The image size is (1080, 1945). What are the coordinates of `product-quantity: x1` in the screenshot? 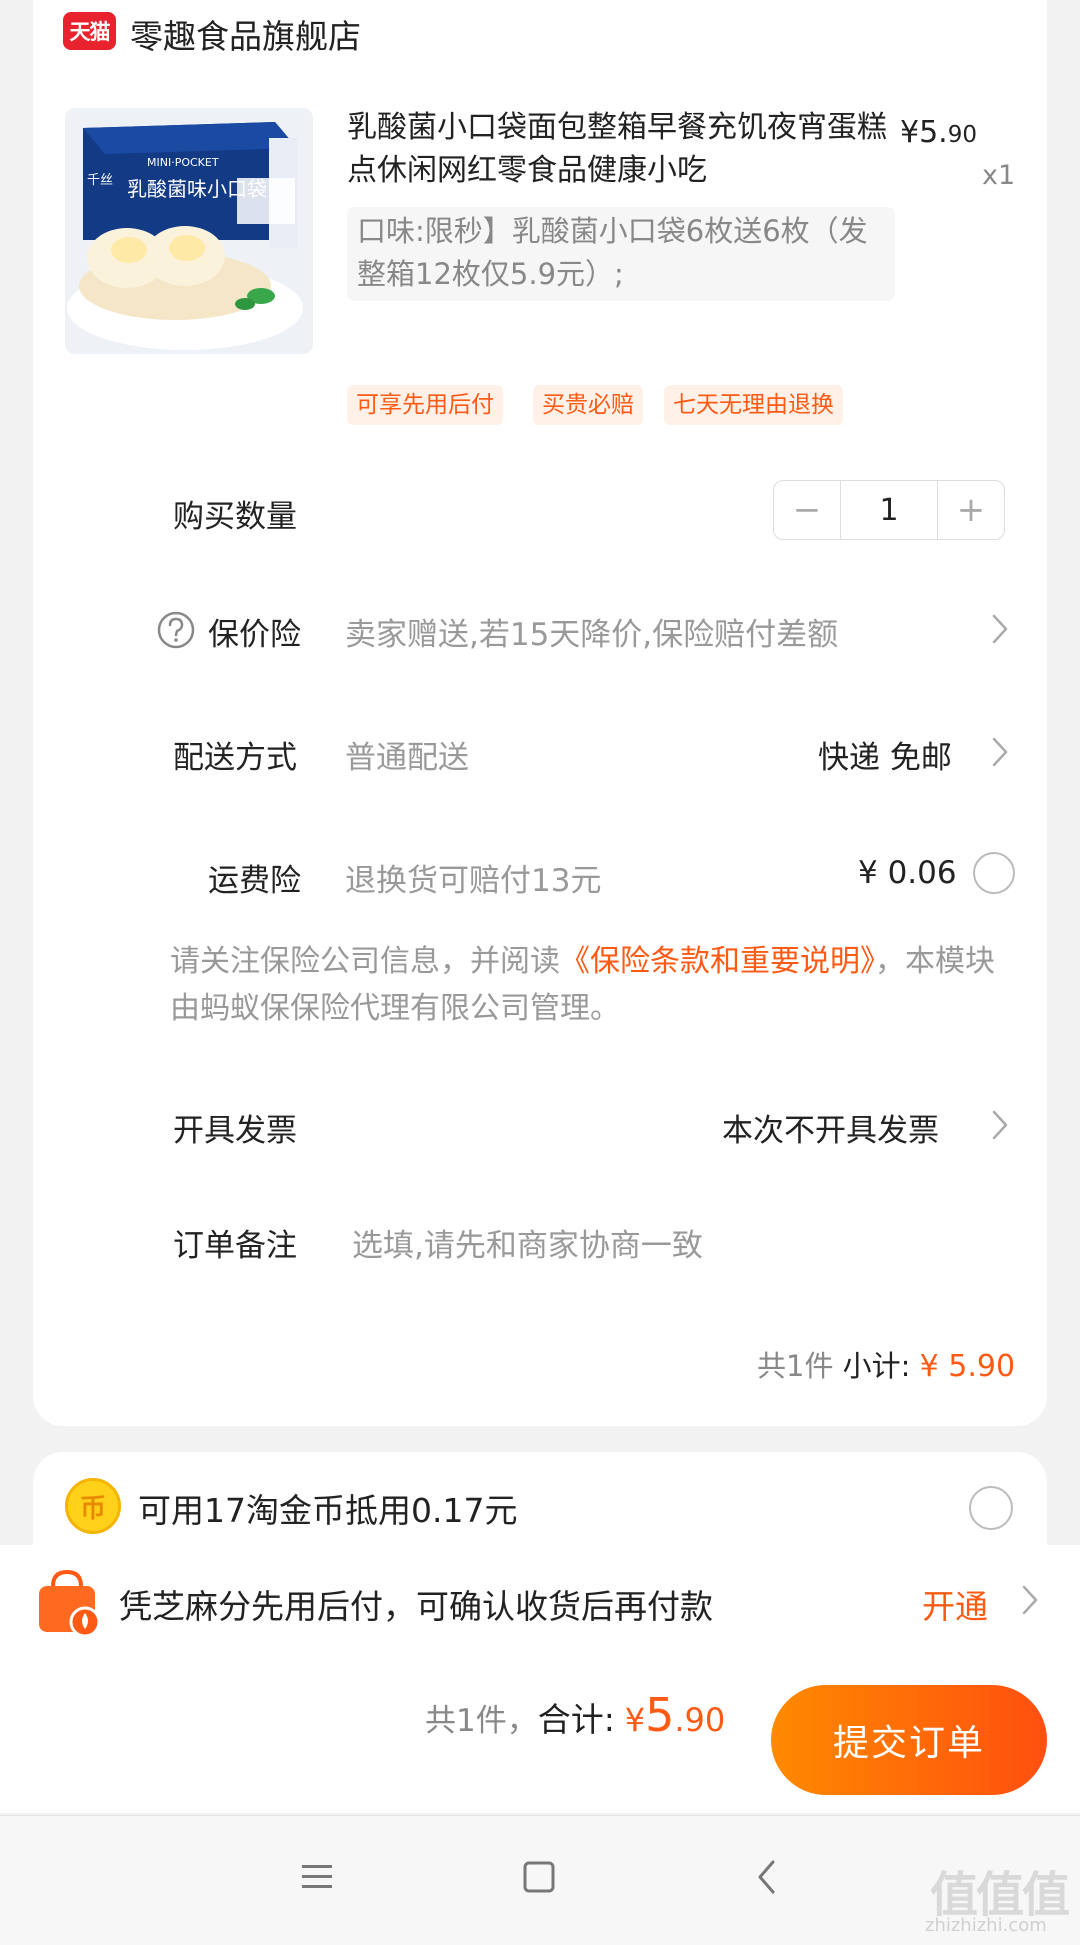 It's located at (999, 175).